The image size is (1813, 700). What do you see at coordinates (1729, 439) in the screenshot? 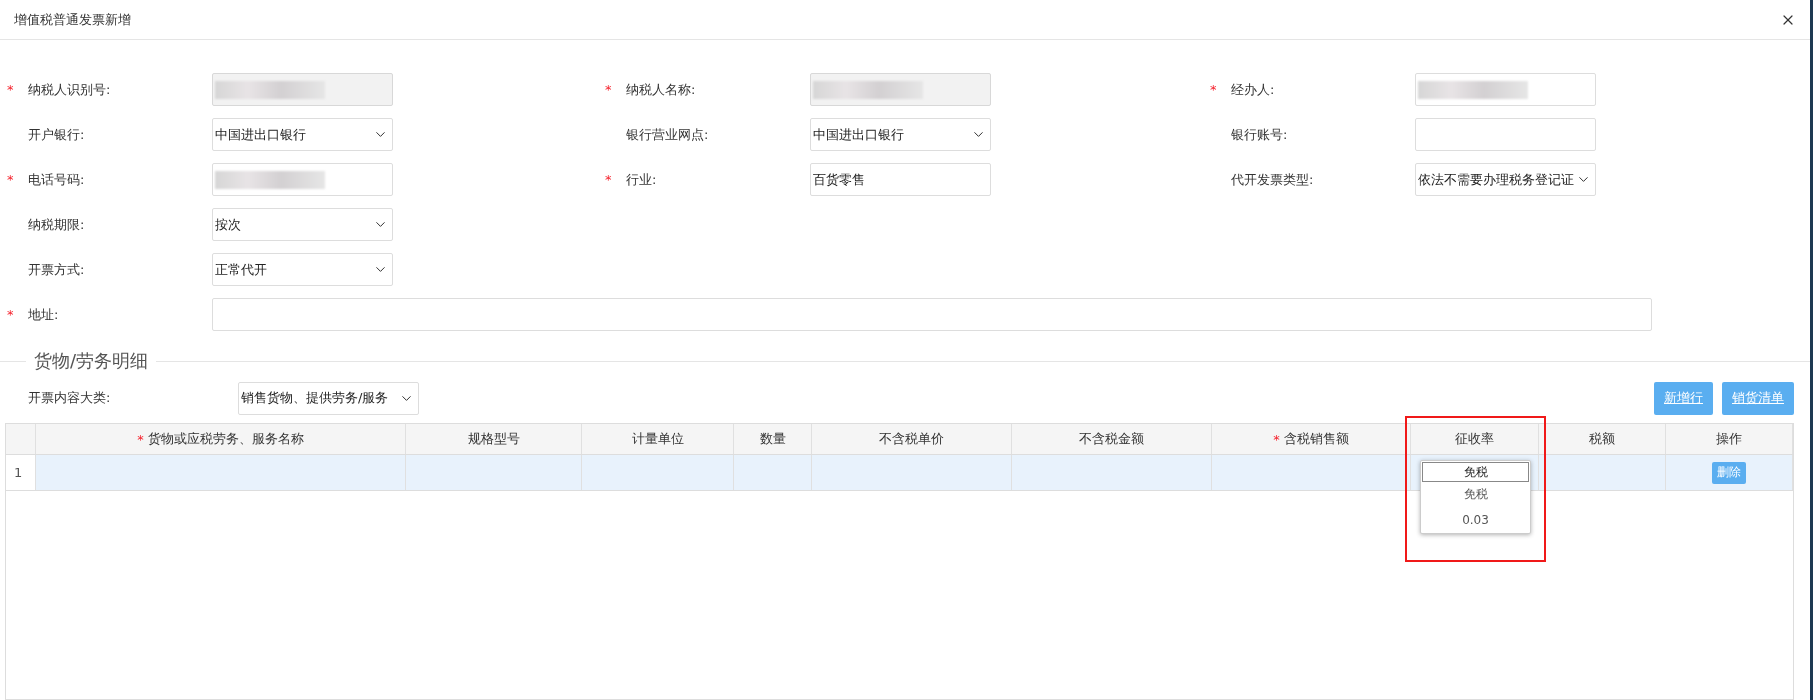
I see `column-header: 操作` at bounding box center [1729, 439].